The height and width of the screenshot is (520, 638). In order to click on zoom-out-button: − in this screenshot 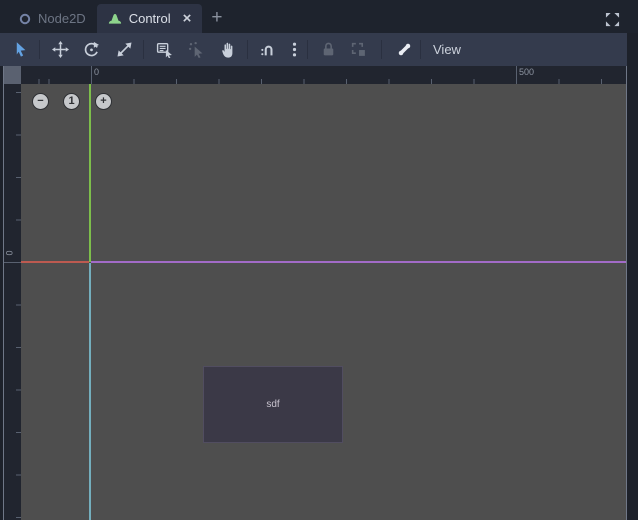, I will do `click(40, 101)`.